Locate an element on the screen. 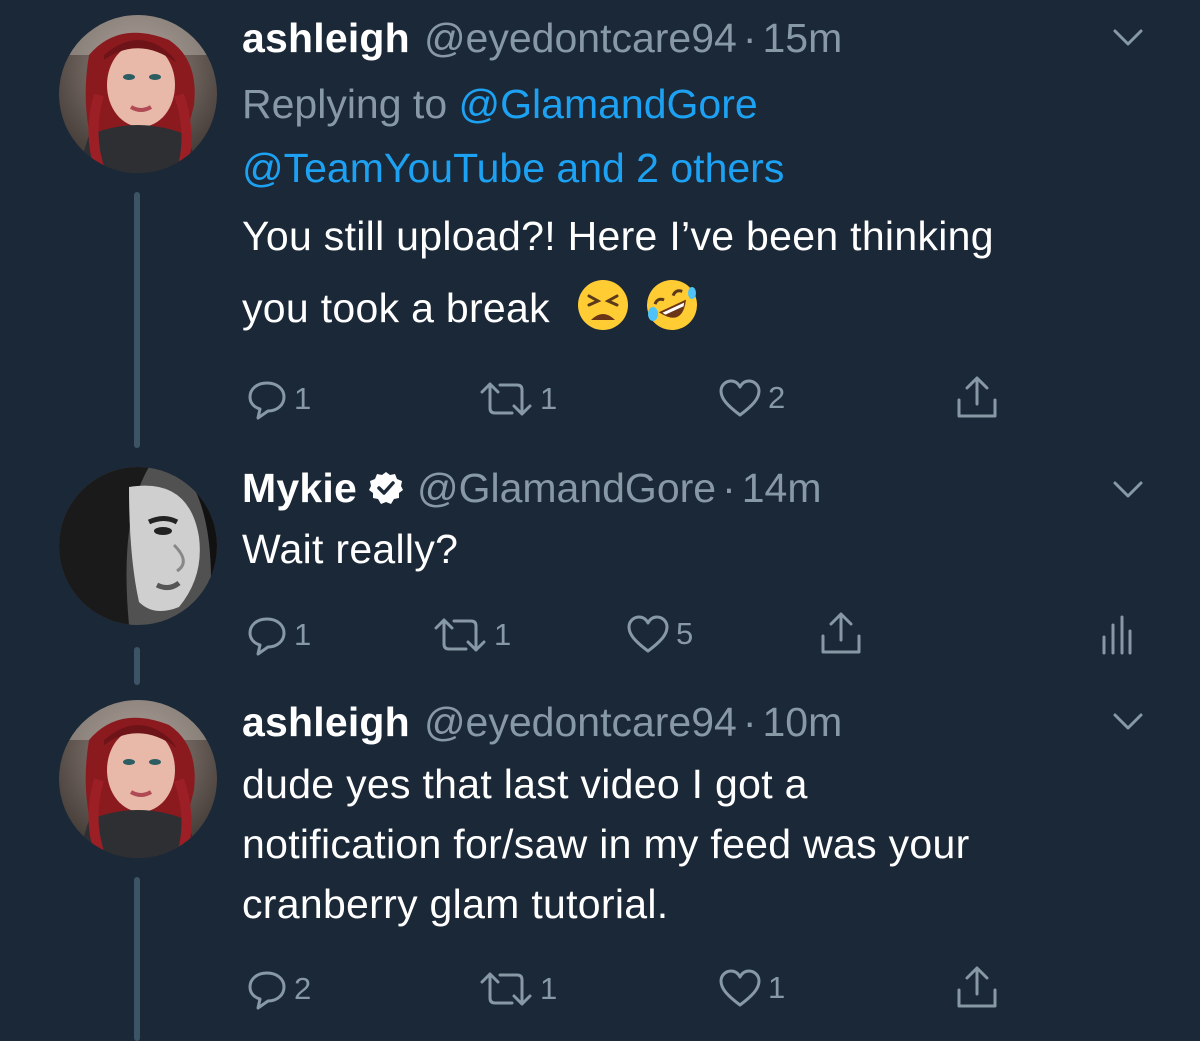 This screenshot has width=1200, height=1041. tweet-text: Wait really? is located at coordinates (350, 549).